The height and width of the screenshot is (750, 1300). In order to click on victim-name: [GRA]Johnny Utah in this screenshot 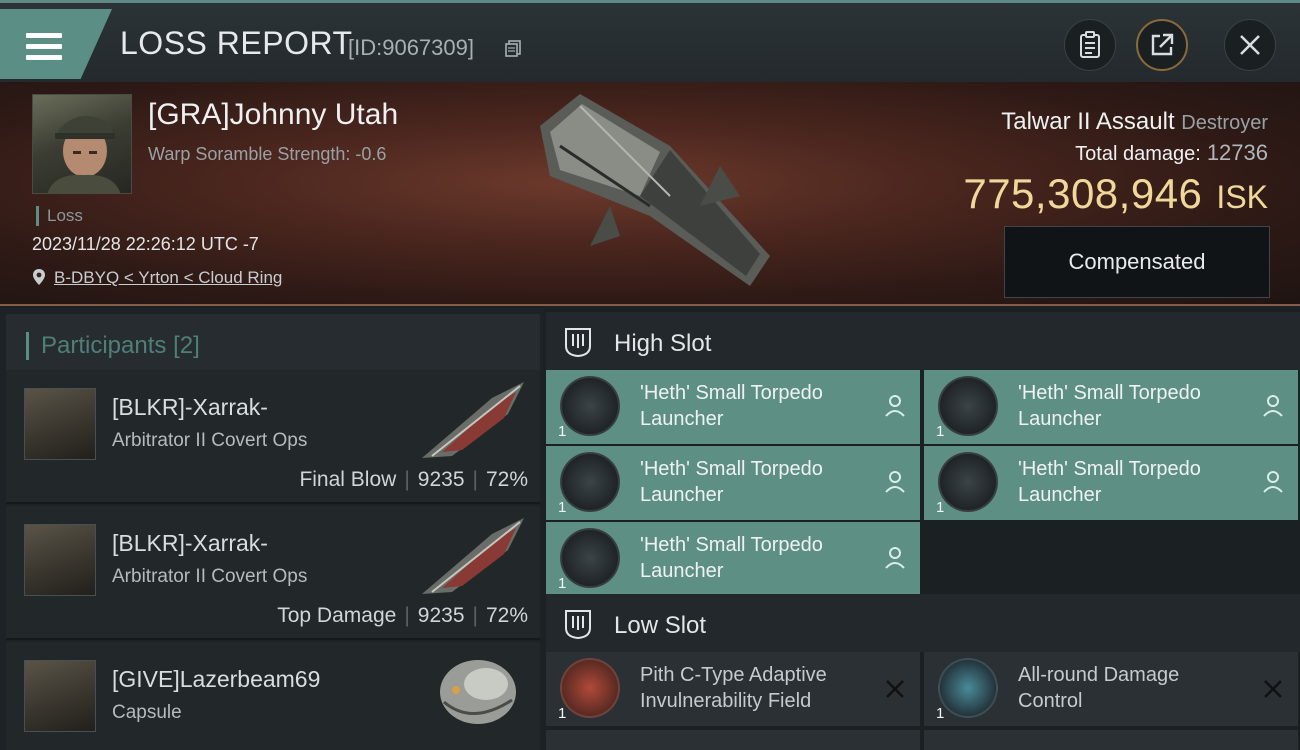, I will do `click(273, 115)`.